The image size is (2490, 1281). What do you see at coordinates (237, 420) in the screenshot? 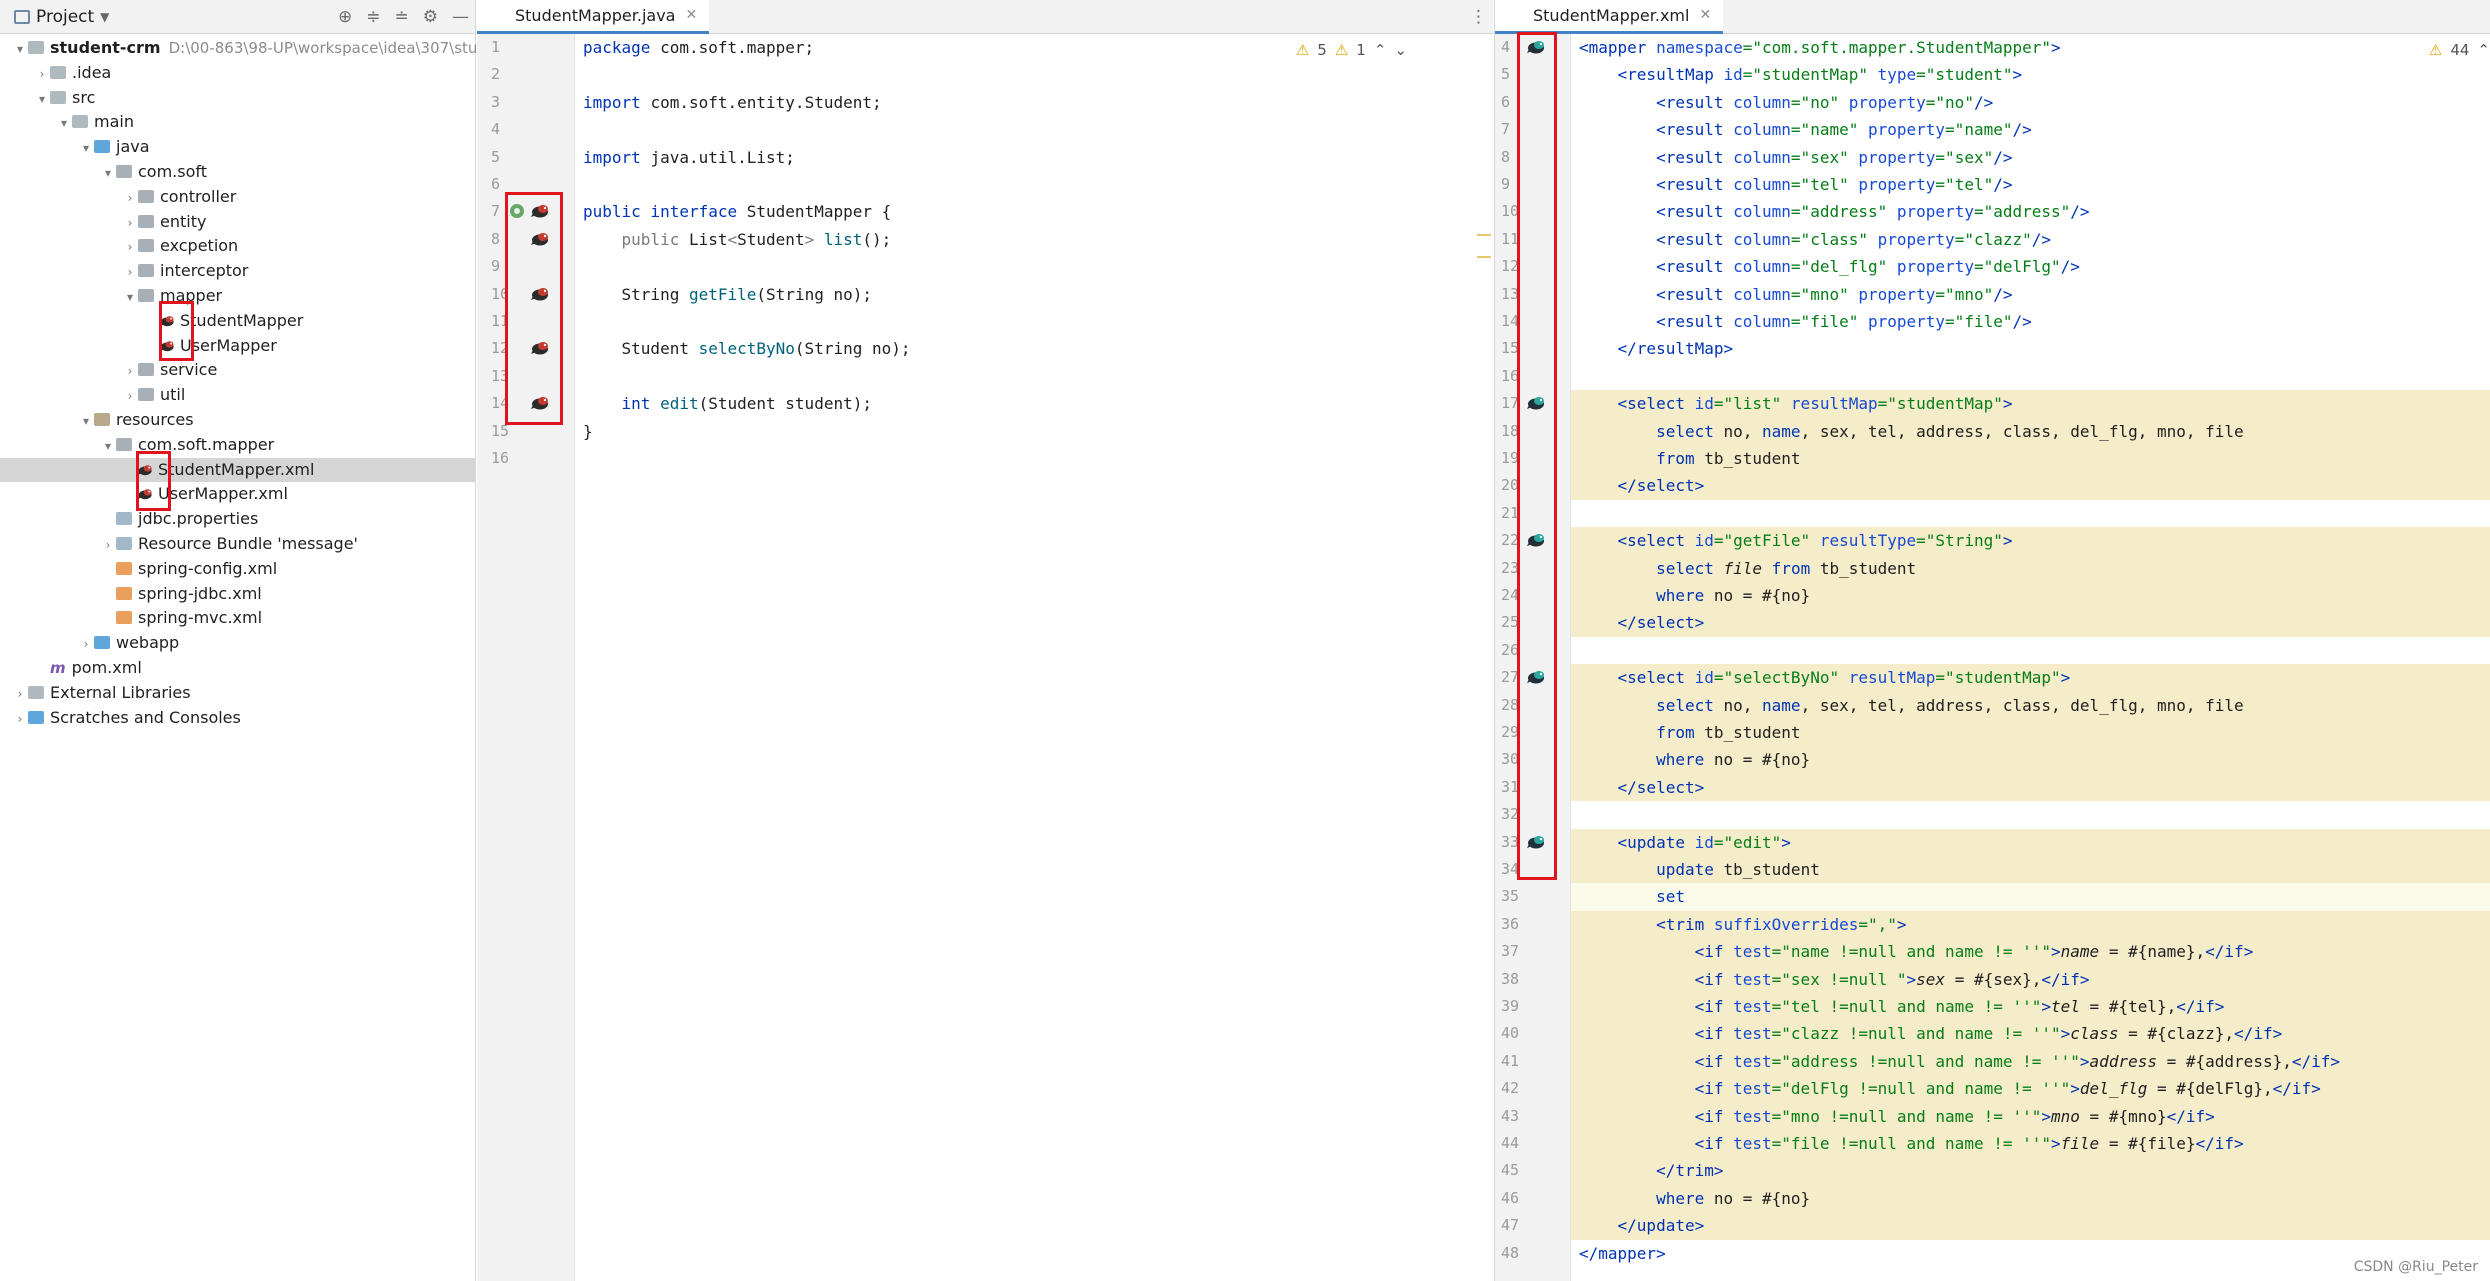
I see `tree-item: ▾ resources` at bounding box center [237, 420].